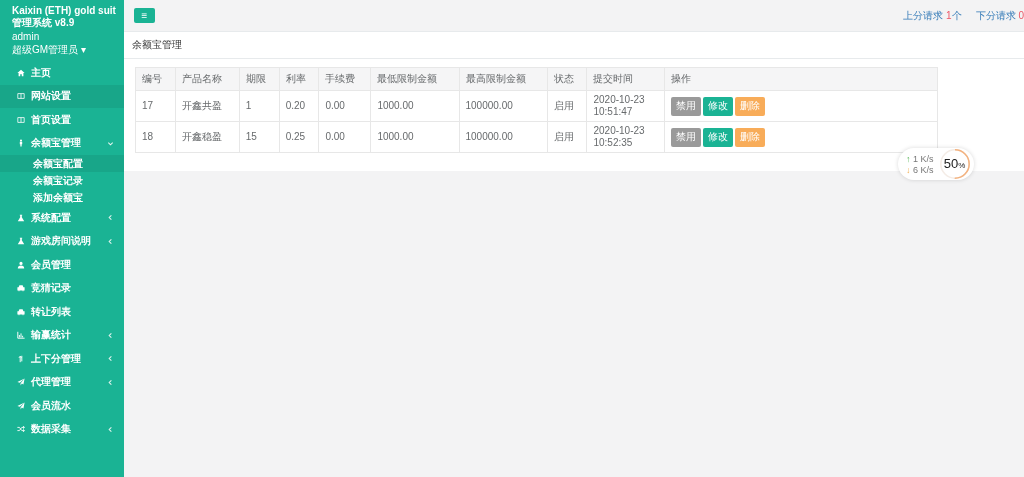  Describe the element at coordinates (51, 119) in the screenshot. I see `sidebar-item-label: 首页设置` at that location.